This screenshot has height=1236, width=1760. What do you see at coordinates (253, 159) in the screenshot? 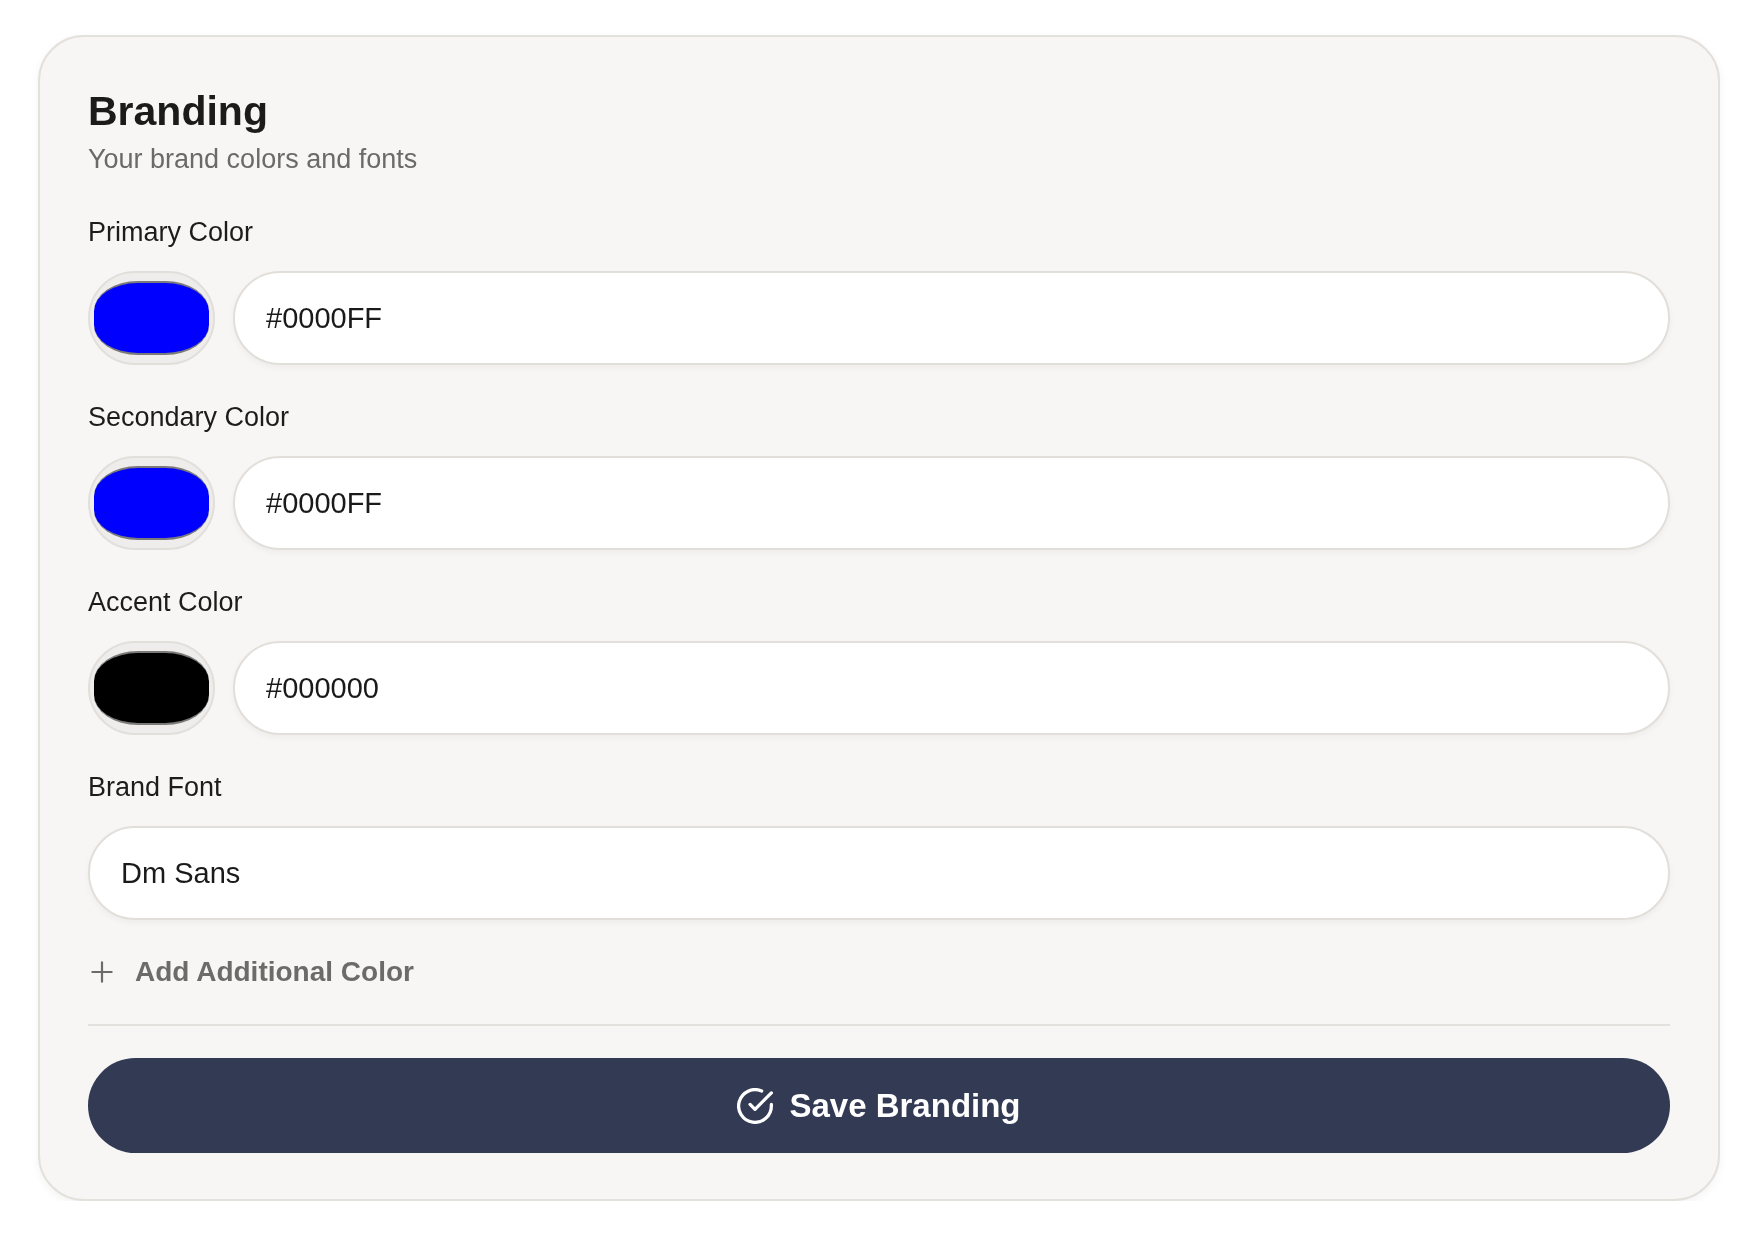
I see `section-subtitle: Your brand colors and fonts` at bounding box center [253, 159].